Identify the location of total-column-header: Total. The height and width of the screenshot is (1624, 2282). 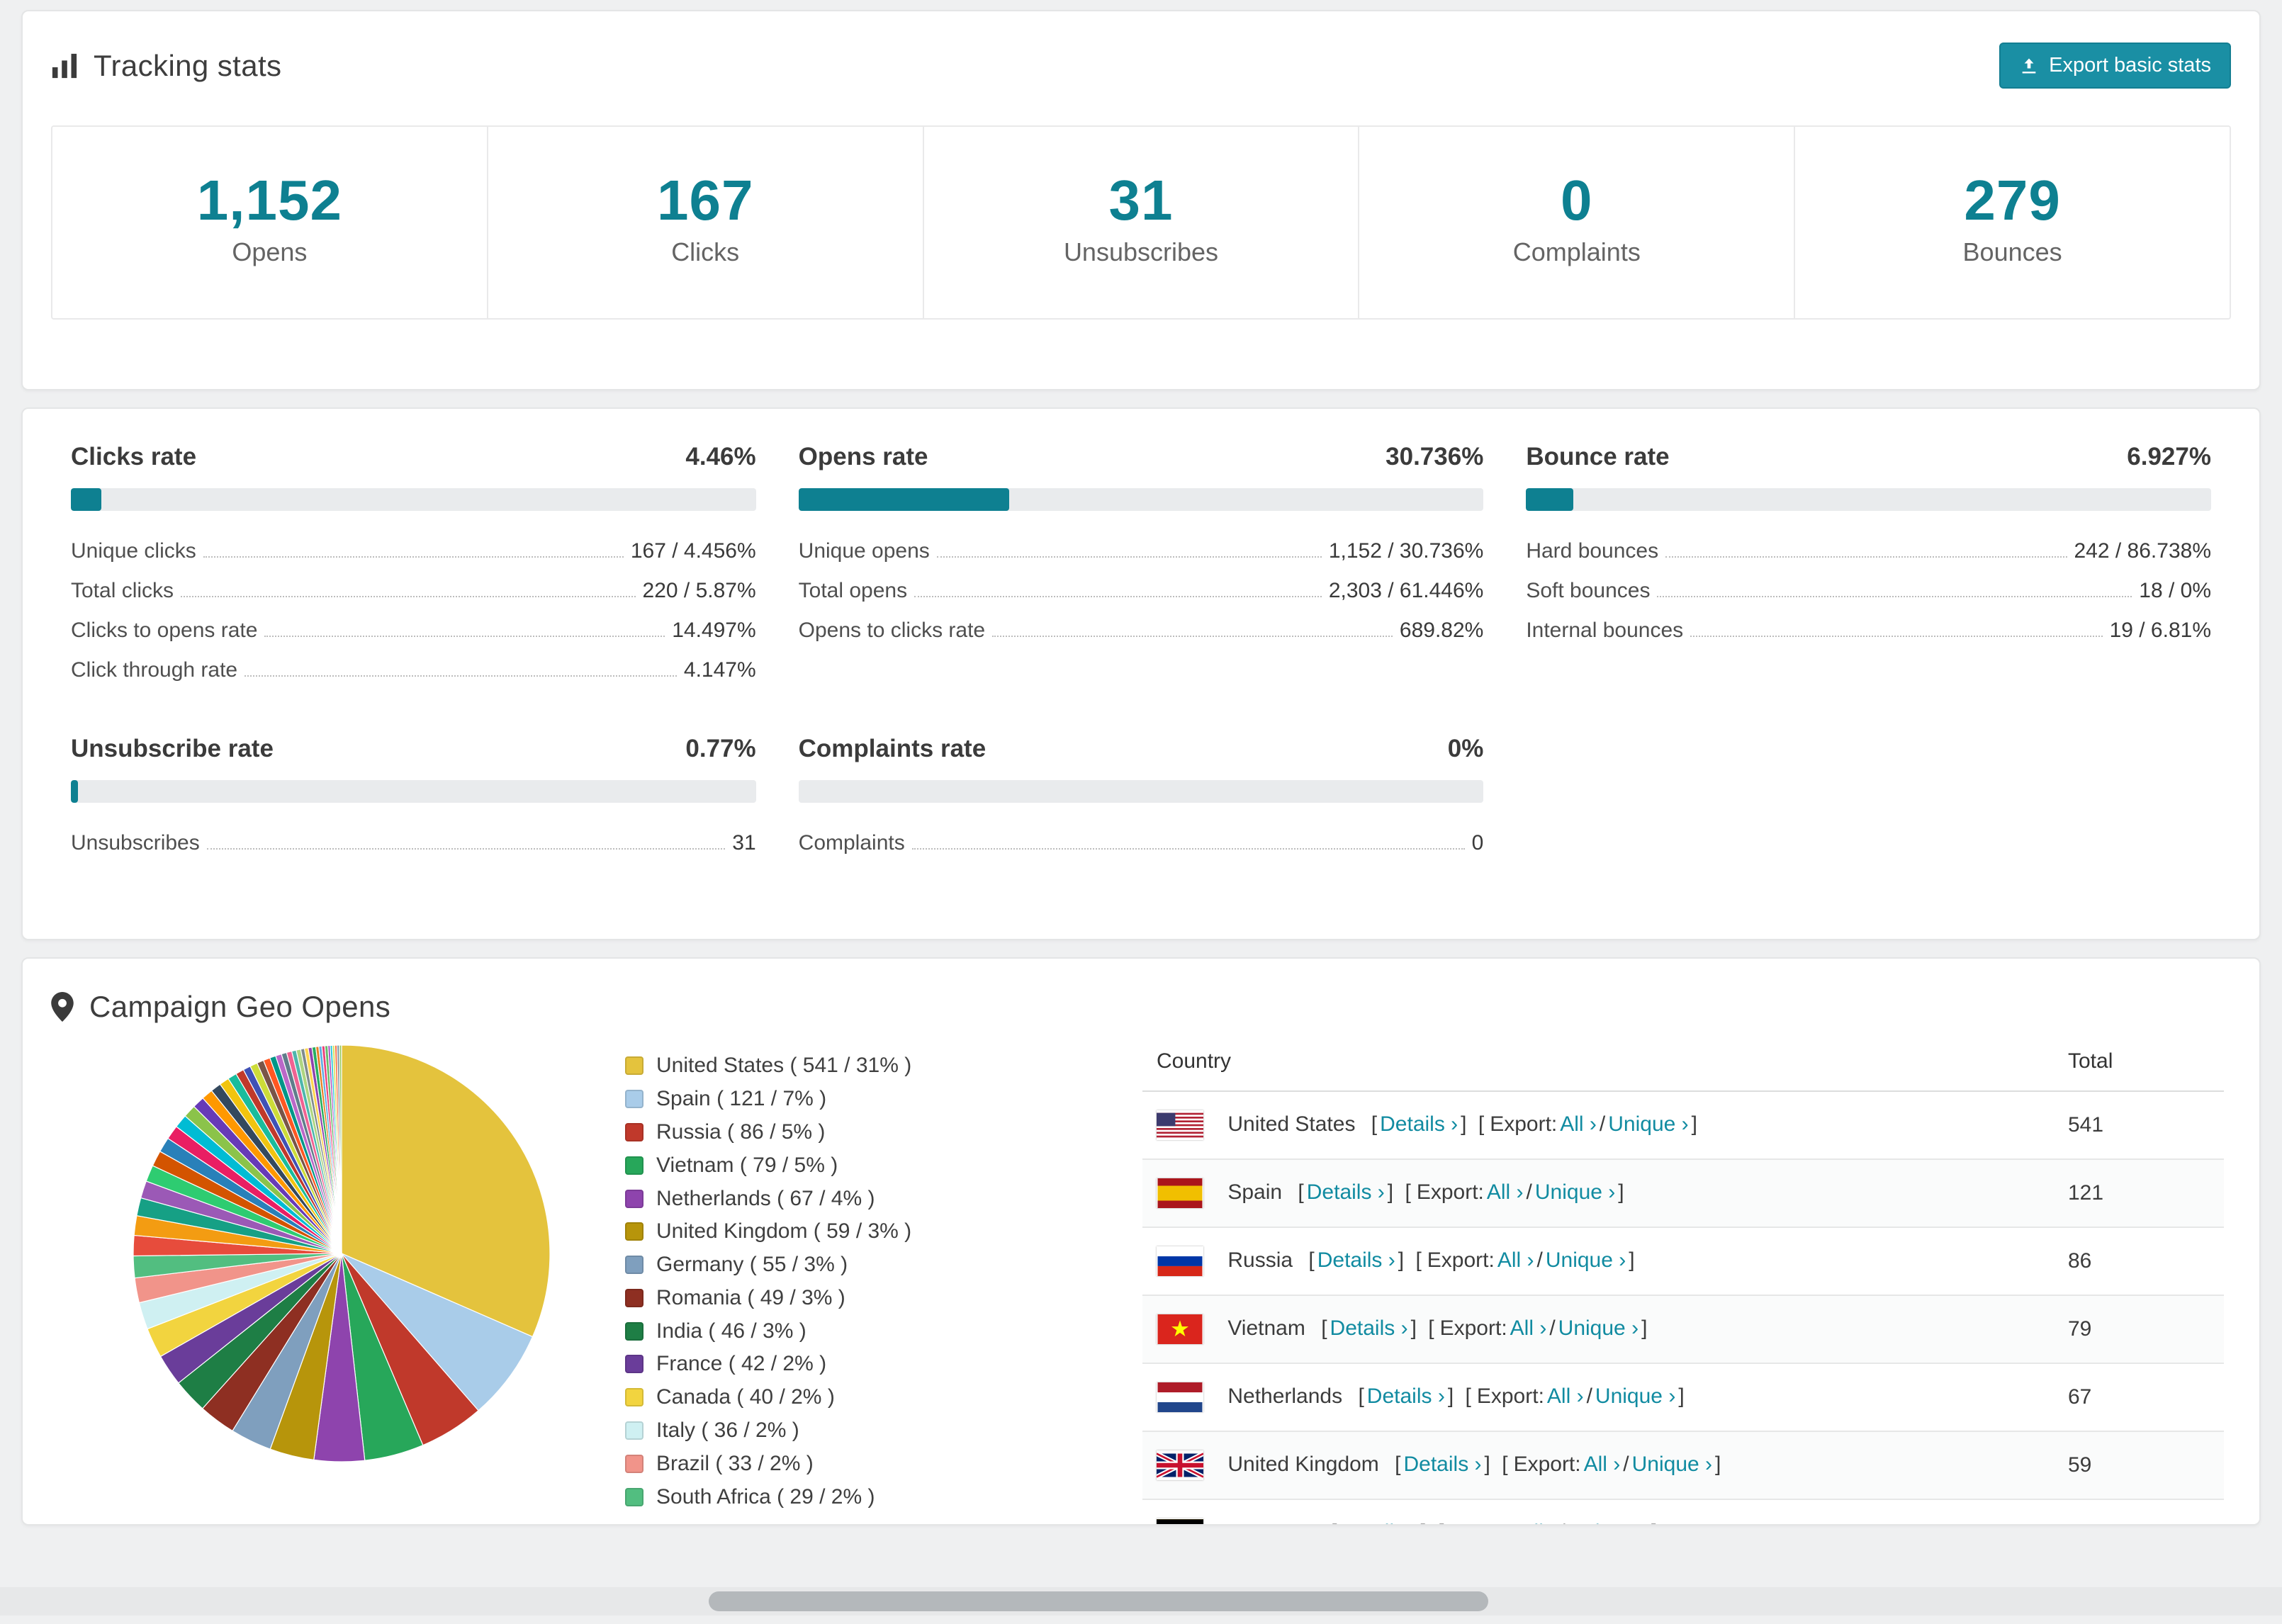
(2139, 1062).